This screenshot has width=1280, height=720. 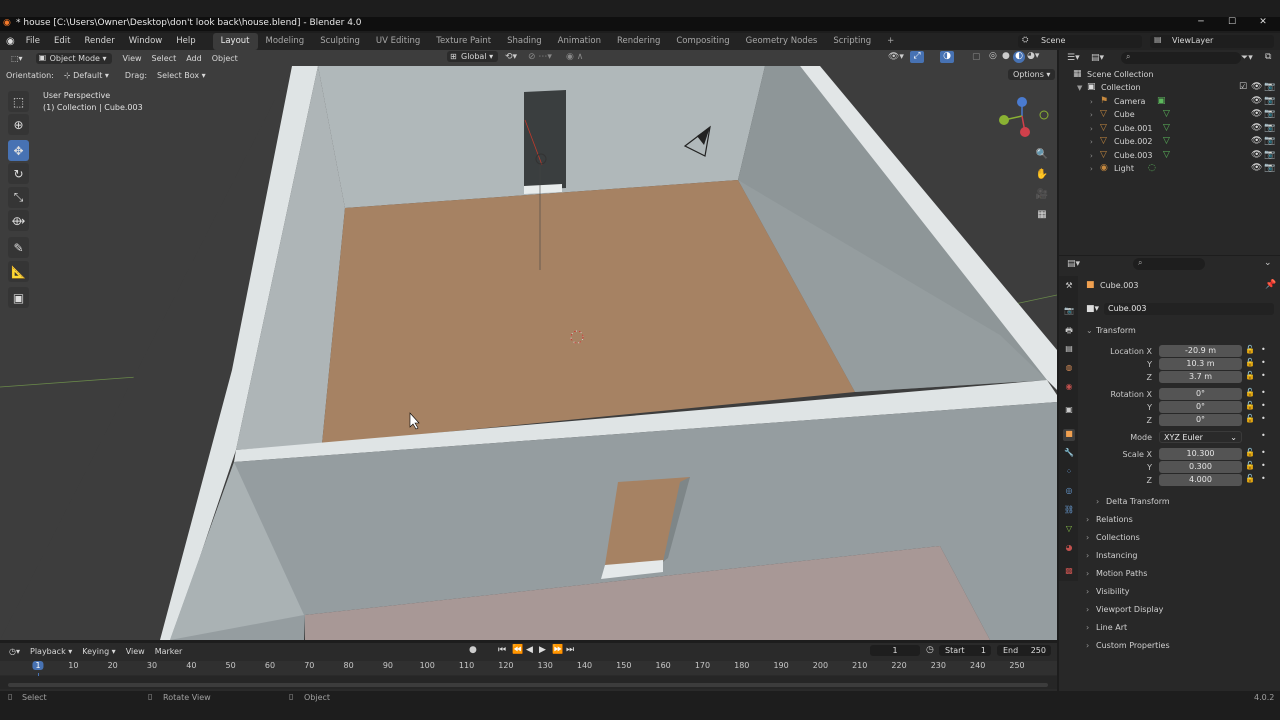 What do you see at coordinates (1243, 87) in the screenshot?
I see `checkbox-icon: ☑` at bounding box center [1243, 87].